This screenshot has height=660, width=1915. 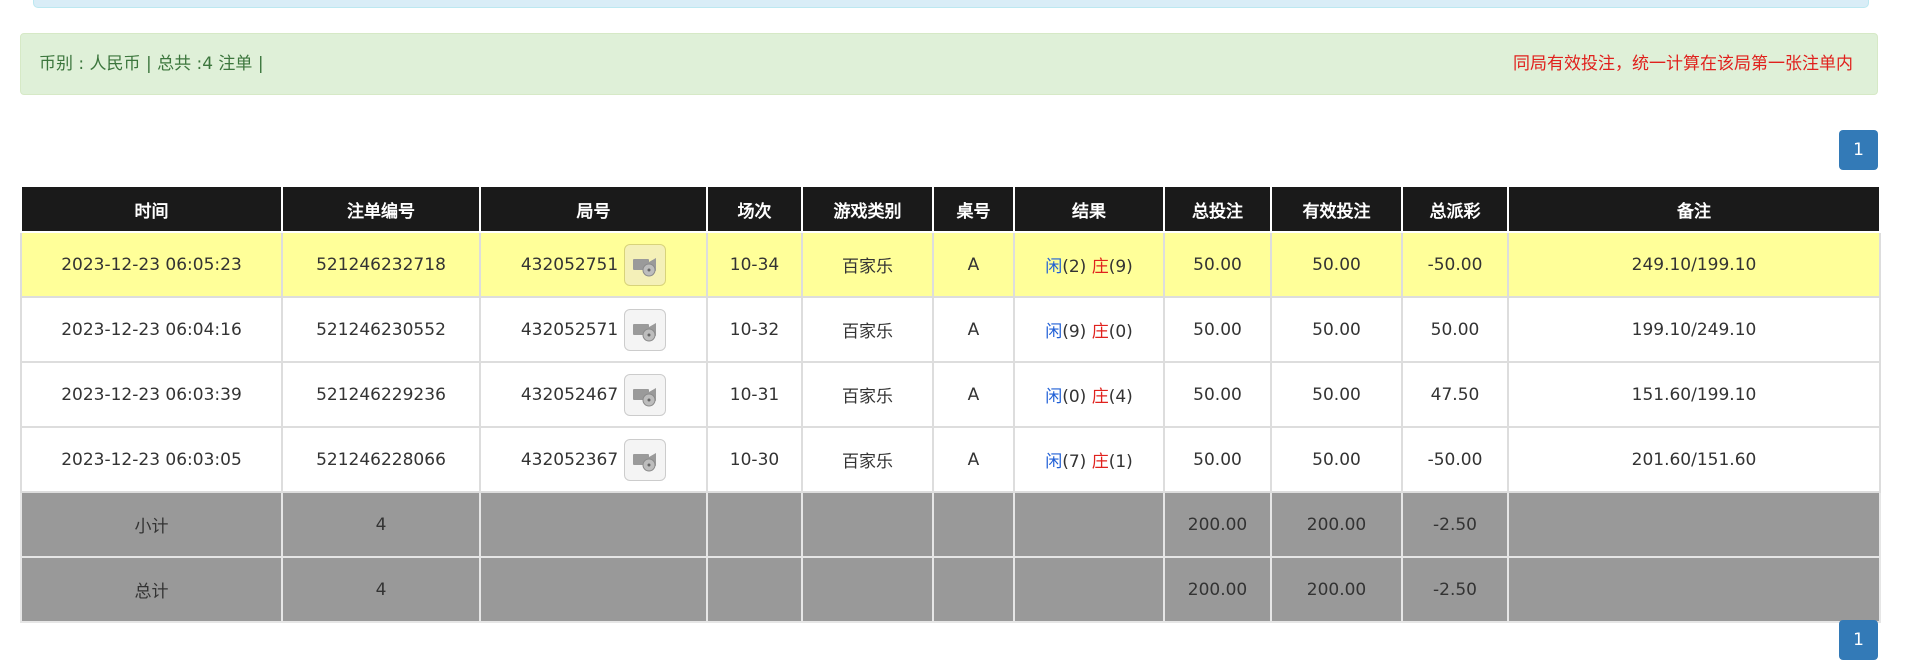 I want to click on banker-score: (0), so click(x=1120, y=332).